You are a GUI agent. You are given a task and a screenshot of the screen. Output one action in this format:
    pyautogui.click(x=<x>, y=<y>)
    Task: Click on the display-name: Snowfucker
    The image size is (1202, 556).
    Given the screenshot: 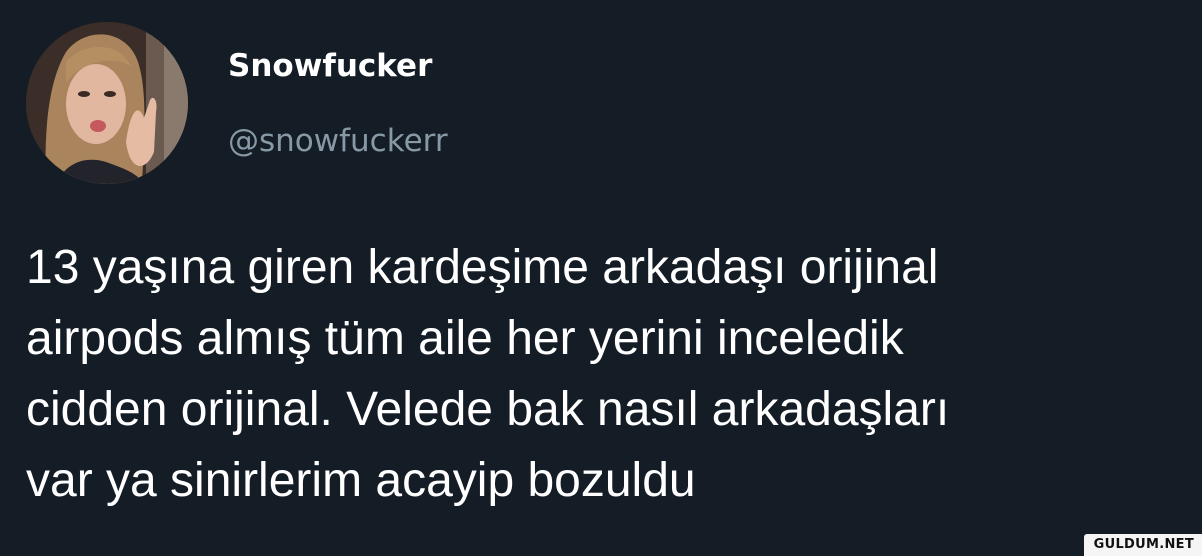 What is the action you would take?
    pyautogui.click(x=330, y=66)
    